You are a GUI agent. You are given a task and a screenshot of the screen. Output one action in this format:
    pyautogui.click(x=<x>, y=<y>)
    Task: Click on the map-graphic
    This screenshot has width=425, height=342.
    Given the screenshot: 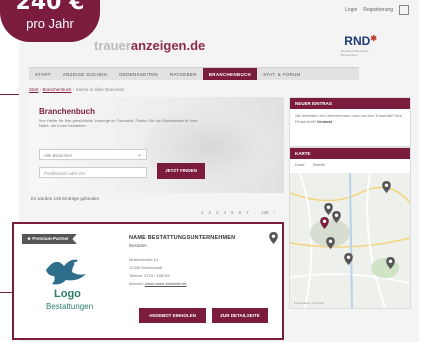 What is the action you would take?
    pyautogui.click(x=350, y=240)
    